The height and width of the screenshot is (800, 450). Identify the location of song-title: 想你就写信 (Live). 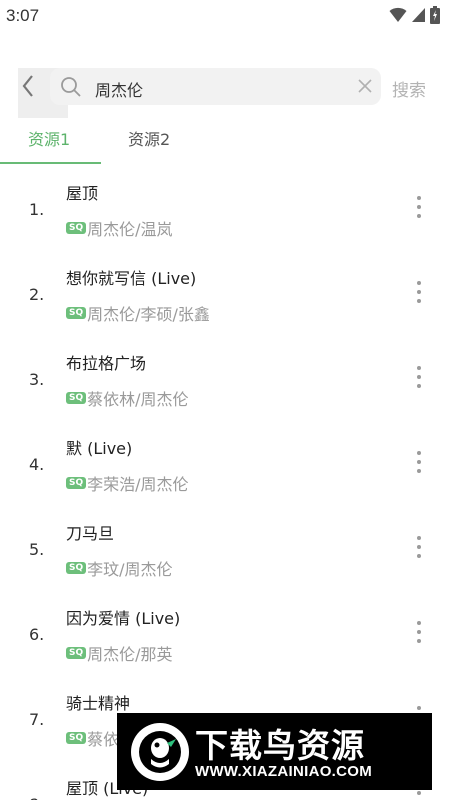
(131, 278).